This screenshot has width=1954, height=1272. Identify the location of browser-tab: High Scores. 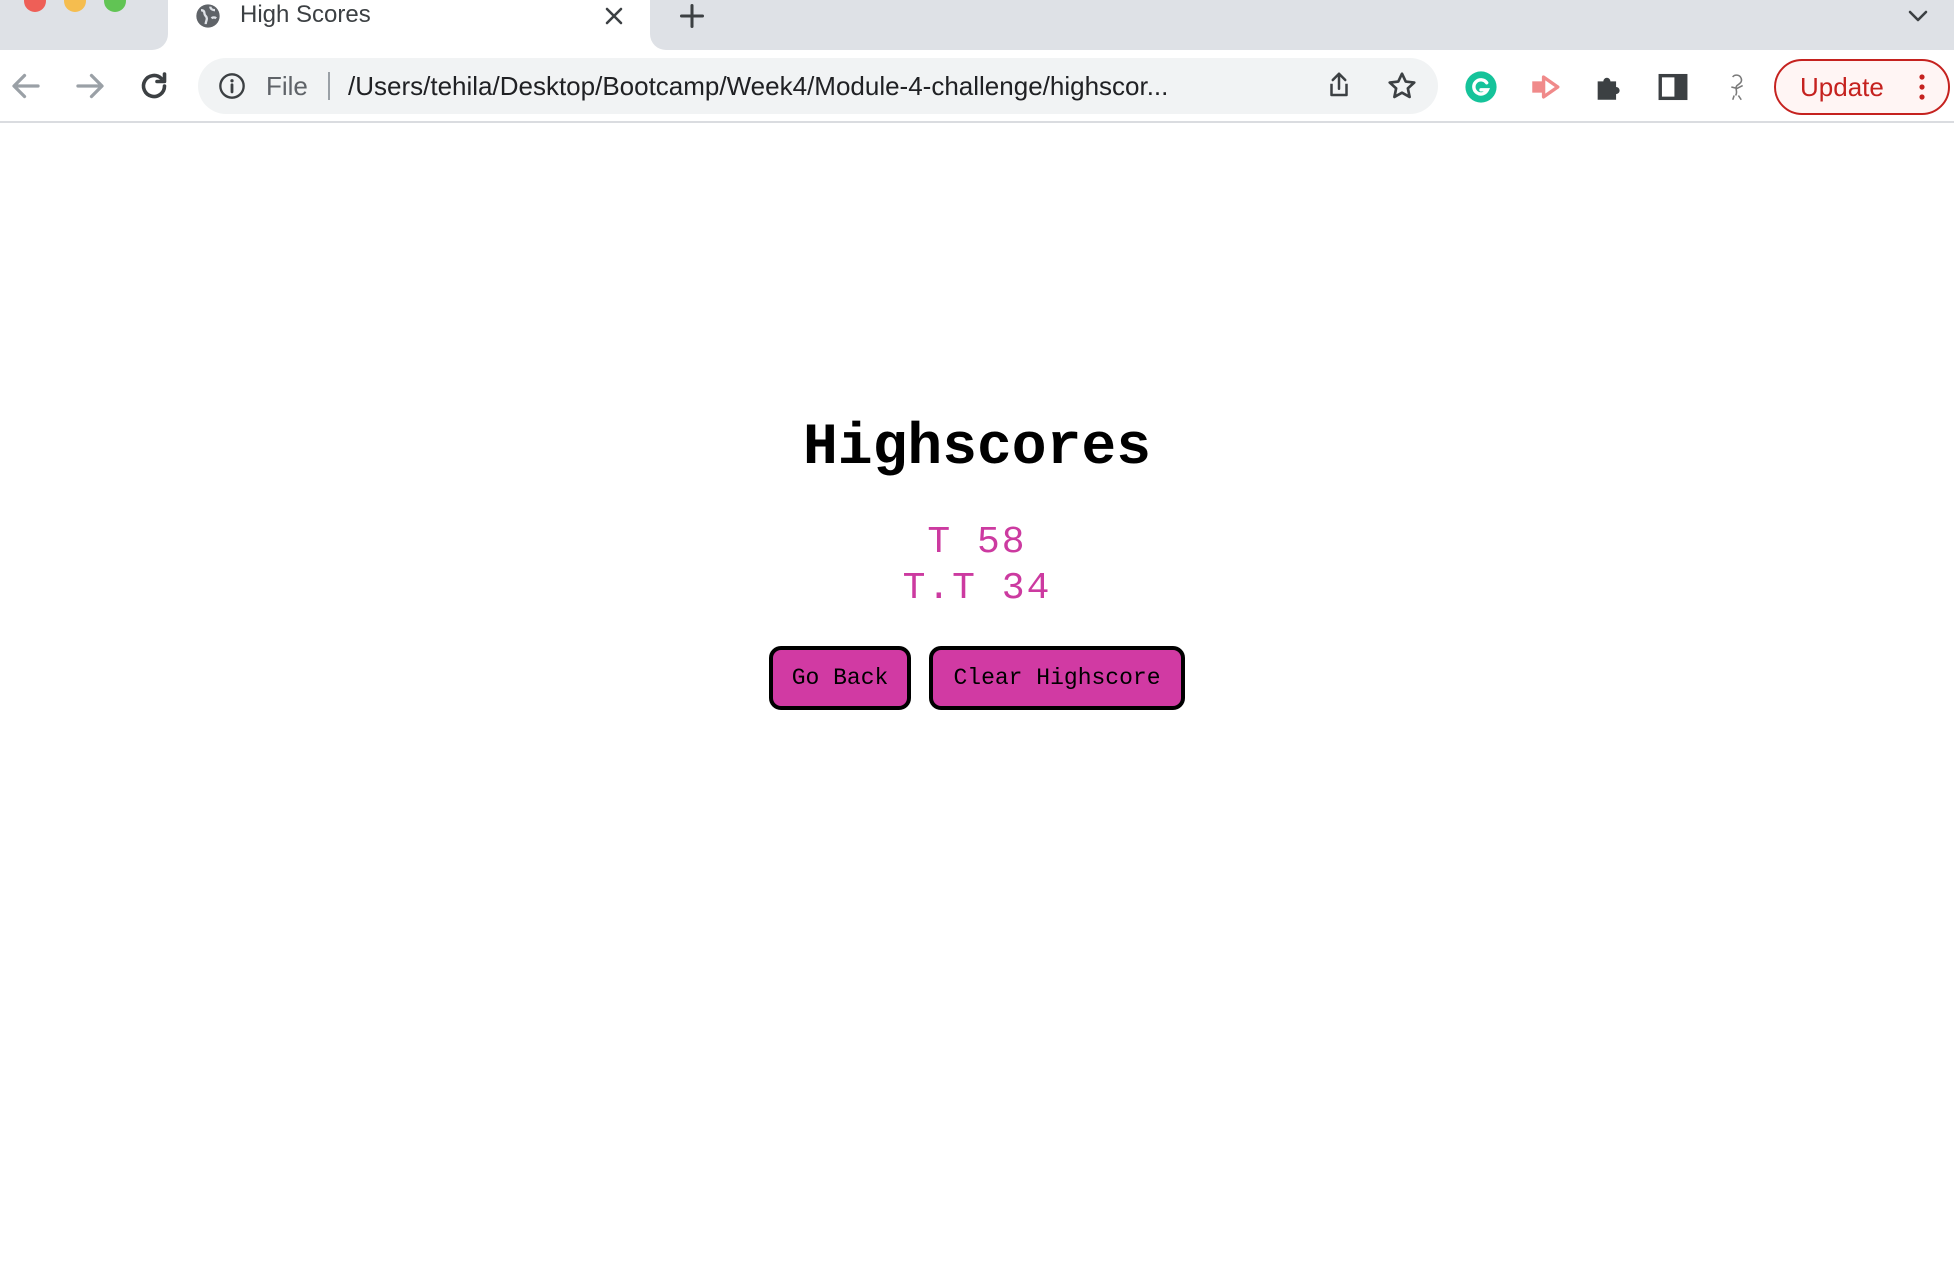
(409, 25).